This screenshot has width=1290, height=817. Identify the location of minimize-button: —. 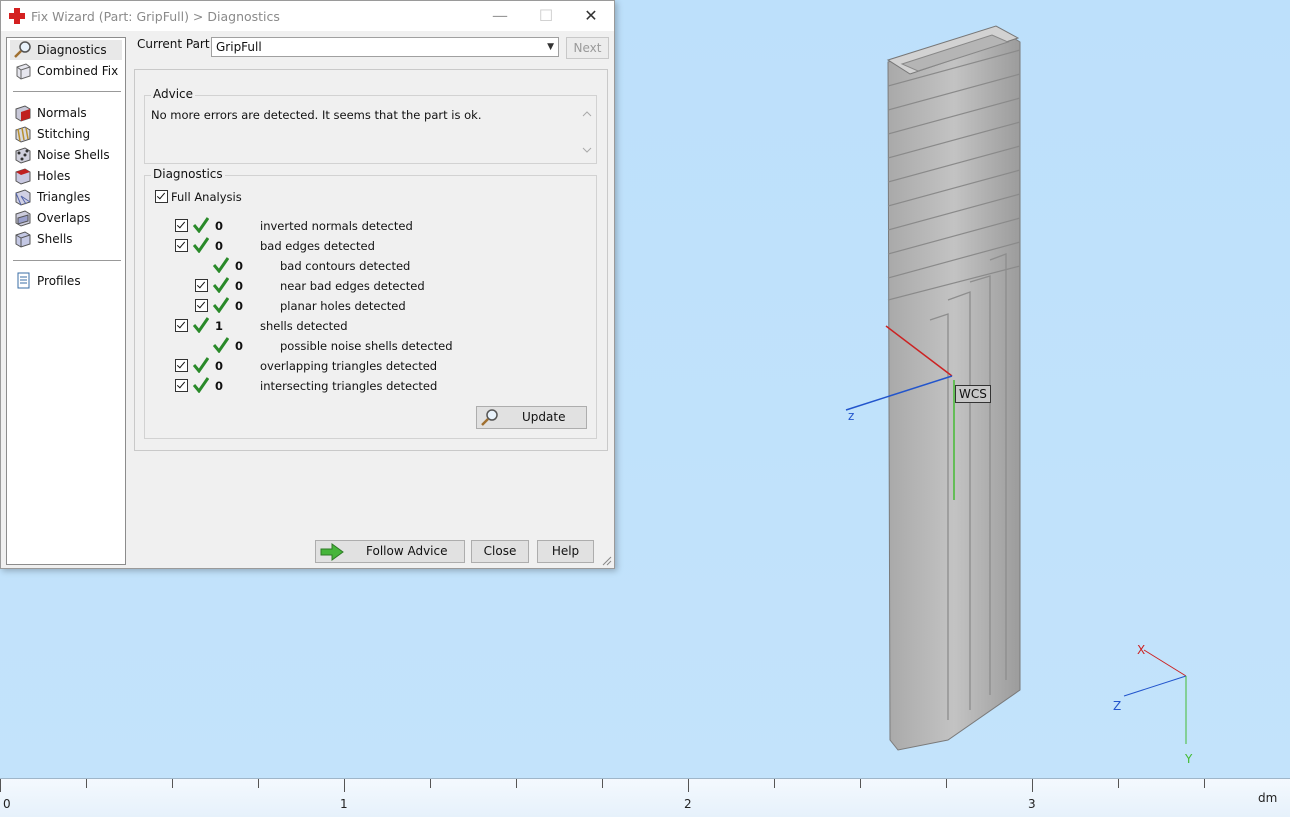
(500, 16).